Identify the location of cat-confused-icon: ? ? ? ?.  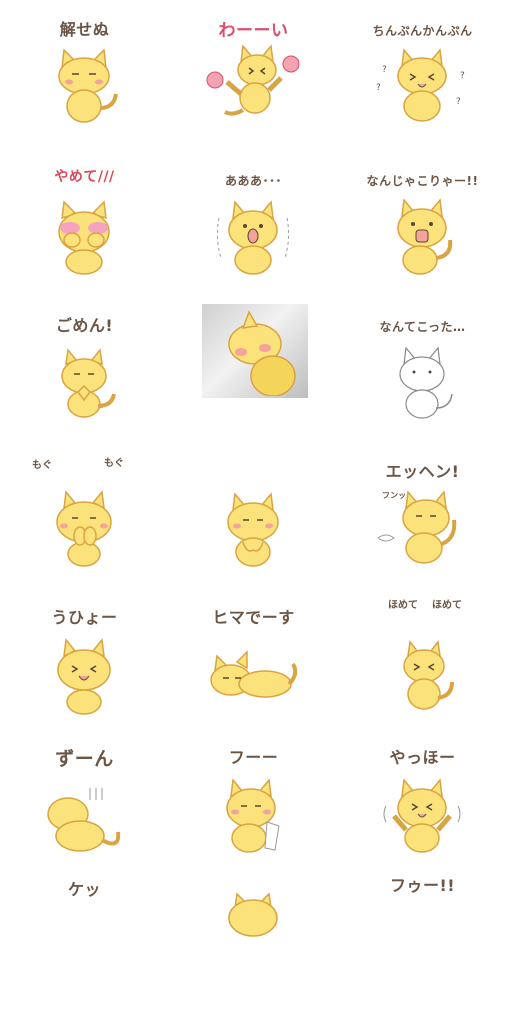
(420, 85).